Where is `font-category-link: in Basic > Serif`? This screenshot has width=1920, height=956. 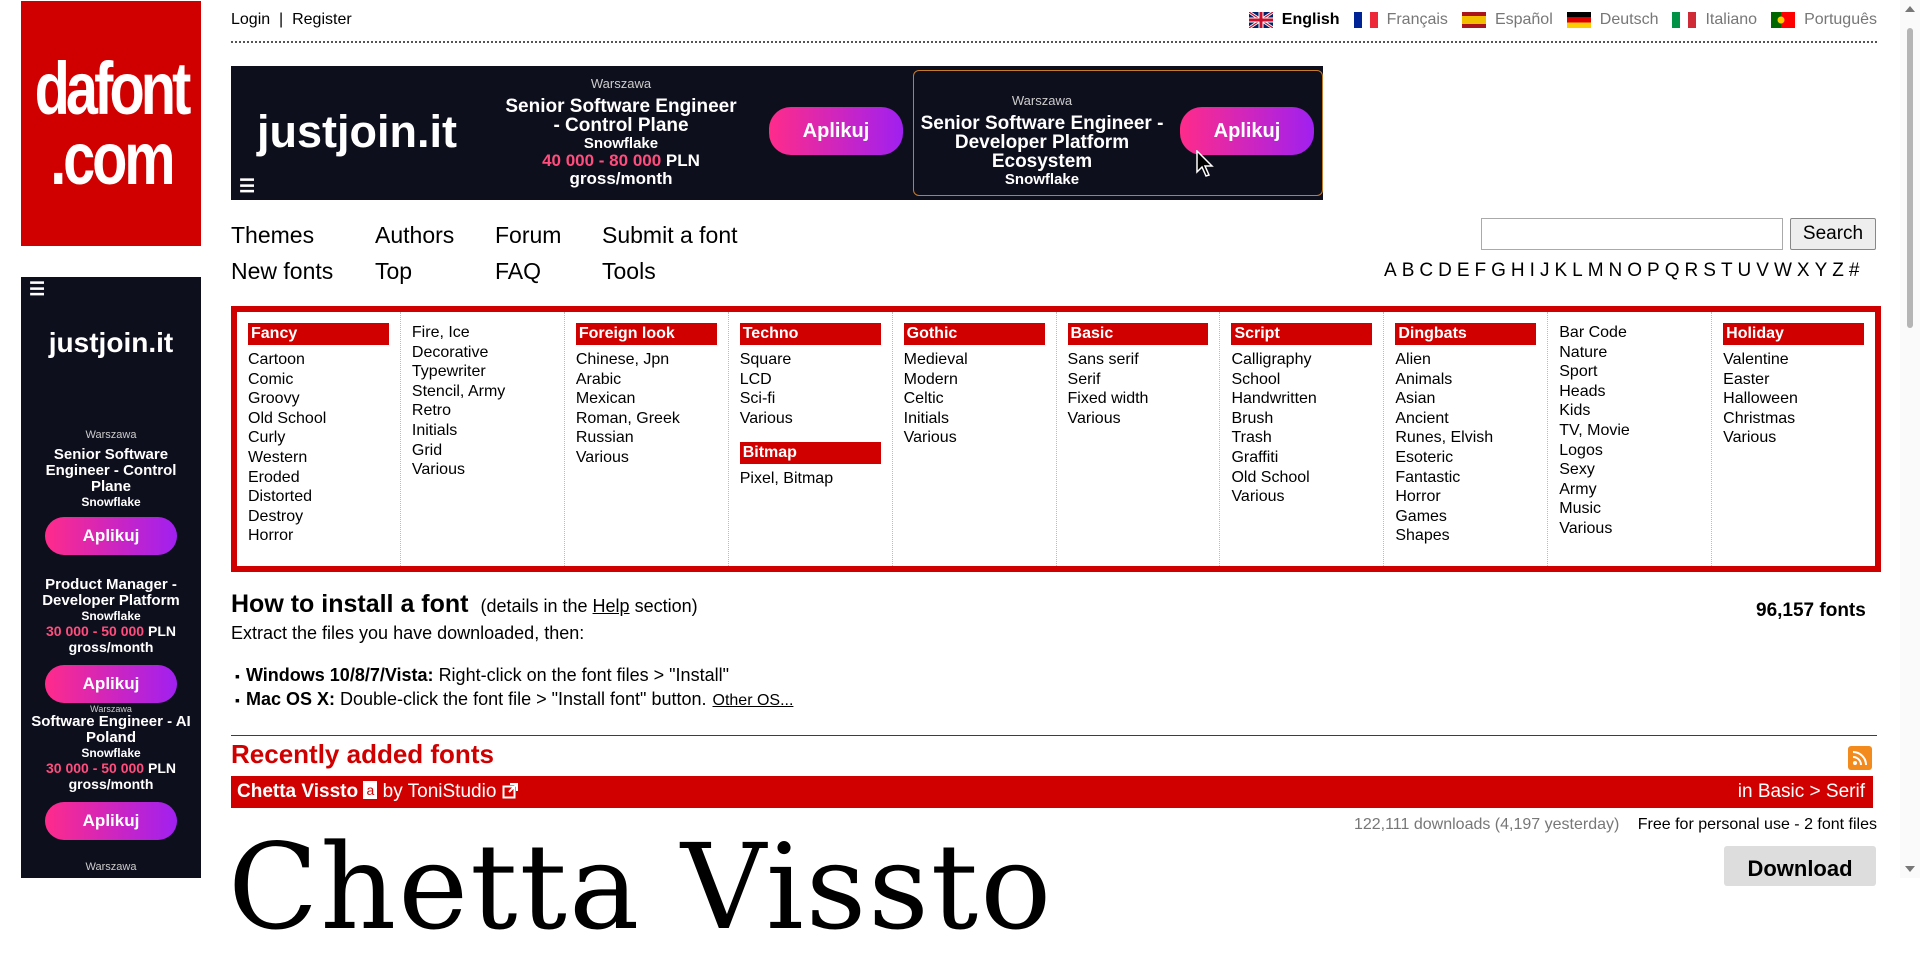 font-category-link: in Basic > Serif is located at coordinates (1801, 792).